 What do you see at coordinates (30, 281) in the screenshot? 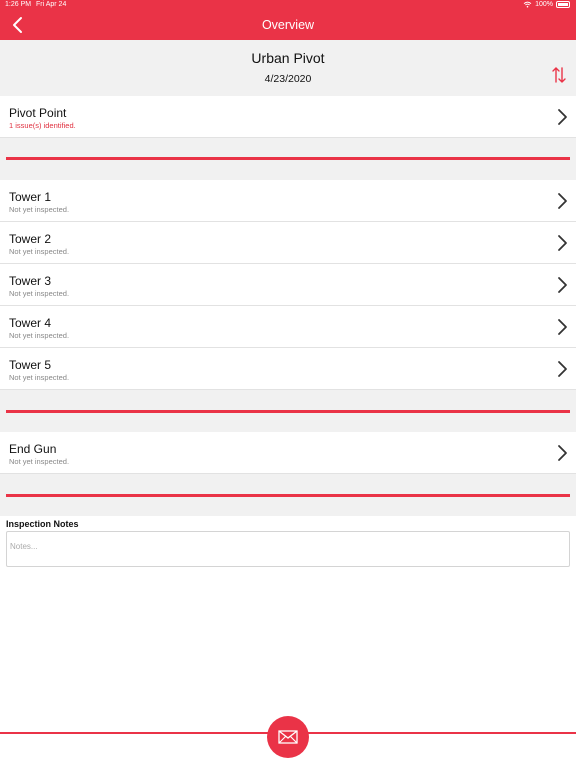
I see `row-label: Tower 3` at bounding box center [30, 281].